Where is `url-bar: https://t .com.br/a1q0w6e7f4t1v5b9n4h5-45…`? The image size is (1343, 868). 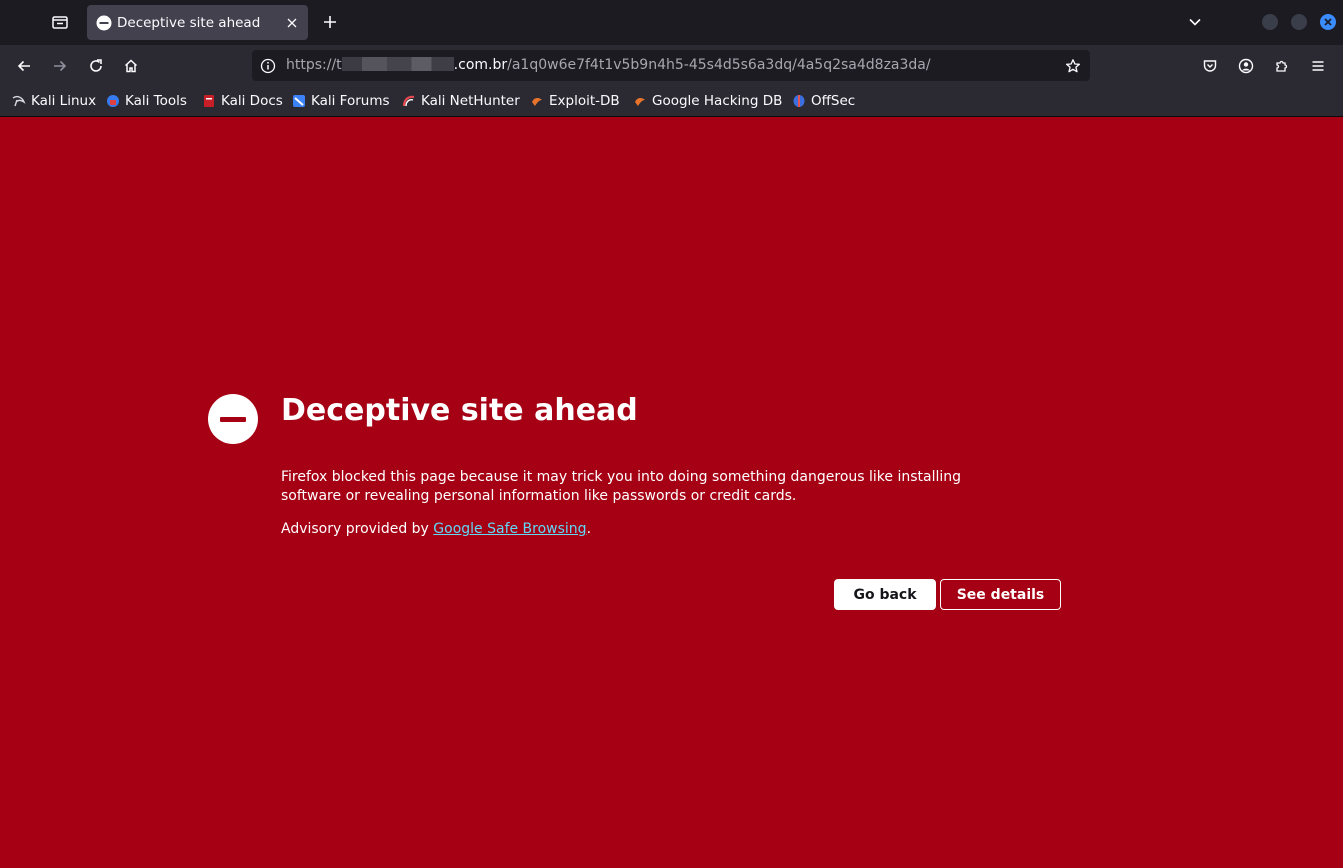
url-bar: https://t .com.br/a1q0w6e7f4t1v5b9n4h5-45… is located at coordinates (671, 65).